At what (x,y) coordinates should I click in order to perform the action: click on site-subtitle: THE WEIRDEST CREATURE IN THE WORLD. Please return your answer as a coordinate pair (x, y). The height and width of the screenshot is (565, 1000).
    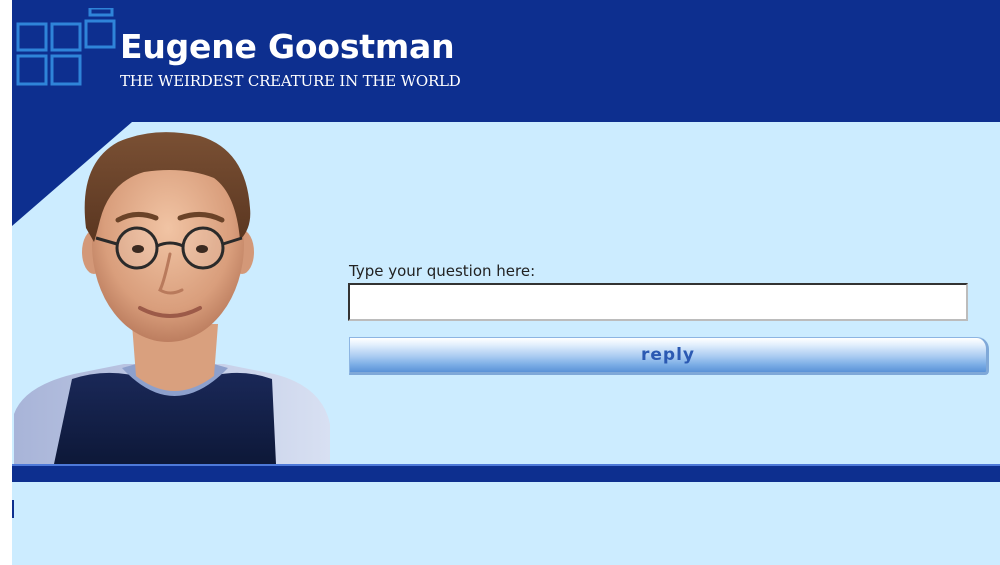
    Looking at the image, I should click on (290, 81).